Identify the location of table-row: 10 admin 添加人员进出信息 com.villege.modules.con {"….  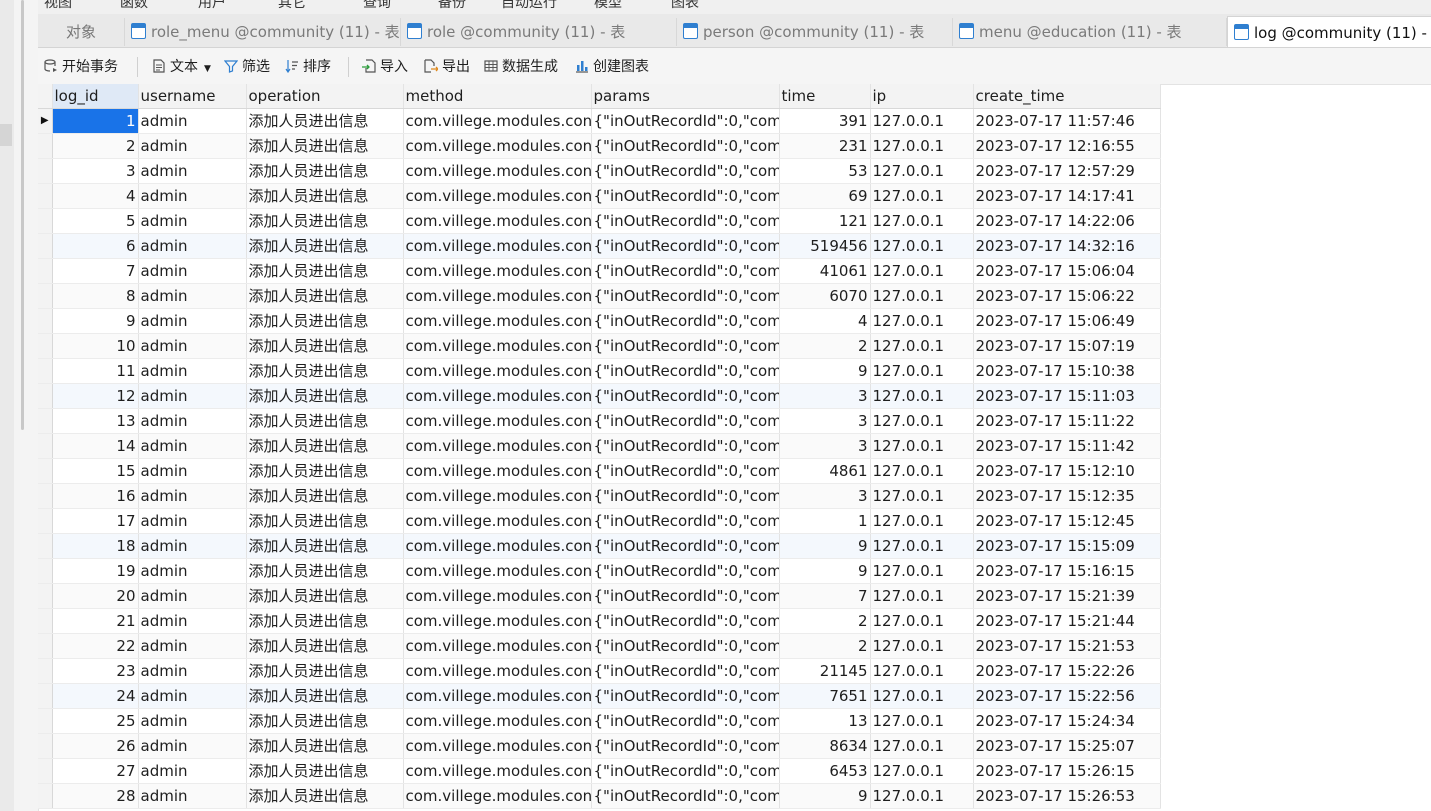
(599, 346).